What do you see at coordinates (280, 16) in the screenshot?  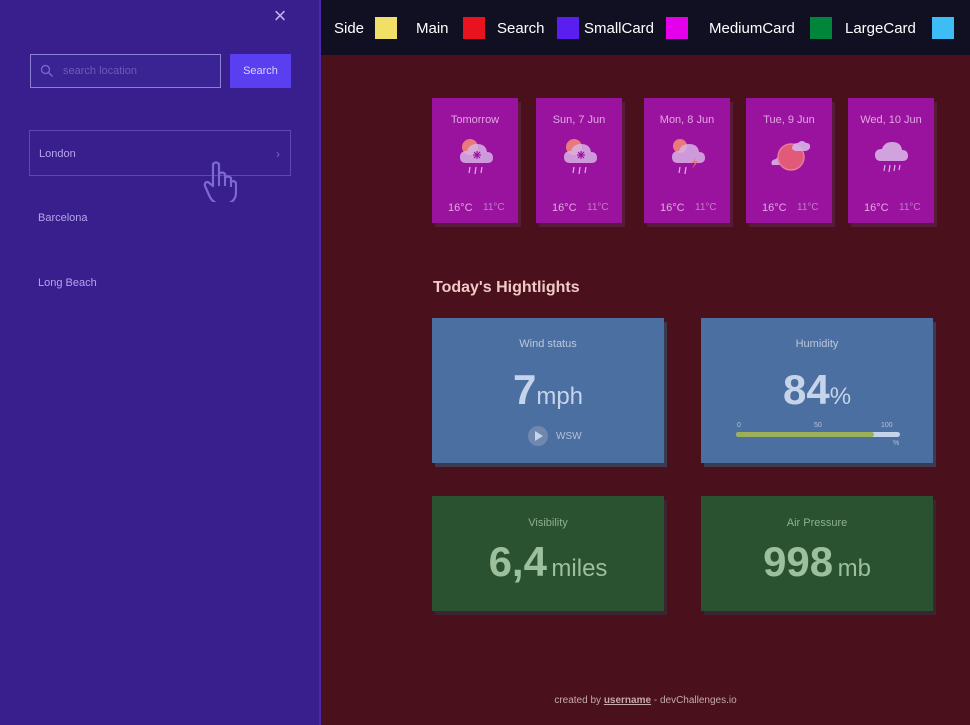 I see `close-sidebar-button: ×` at bounding box center [280, 16].